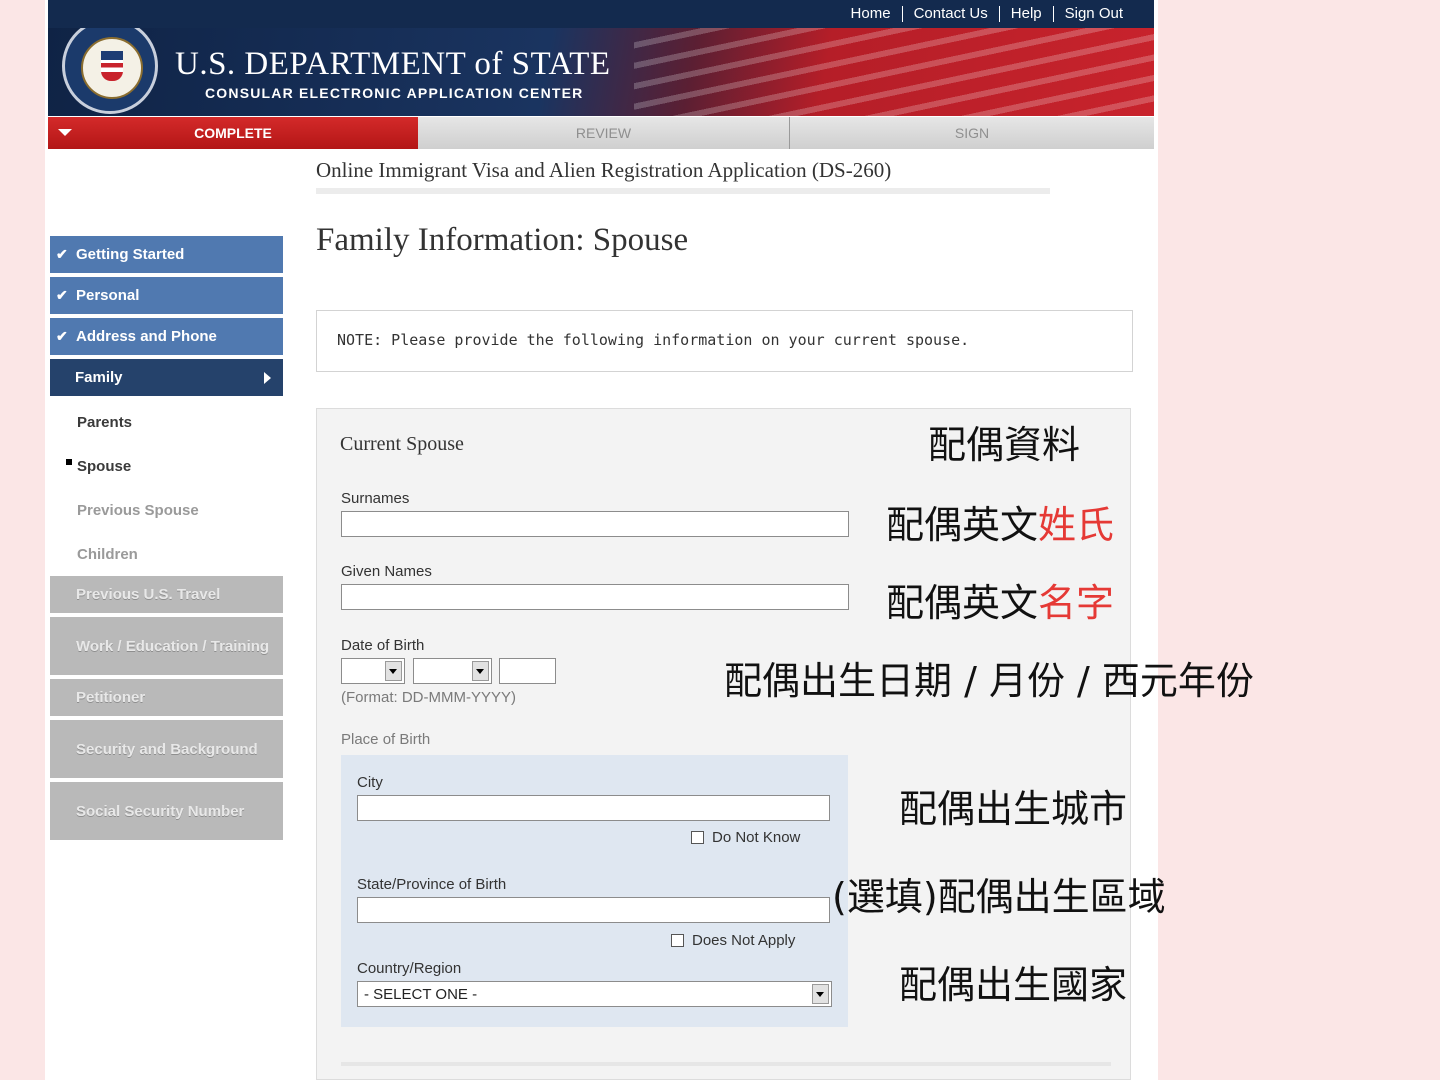  What do you see at coordinates (502, 240) in the screenshot?
I see `page-title: Family Information: Spouse` at bounding box center [502, 240].